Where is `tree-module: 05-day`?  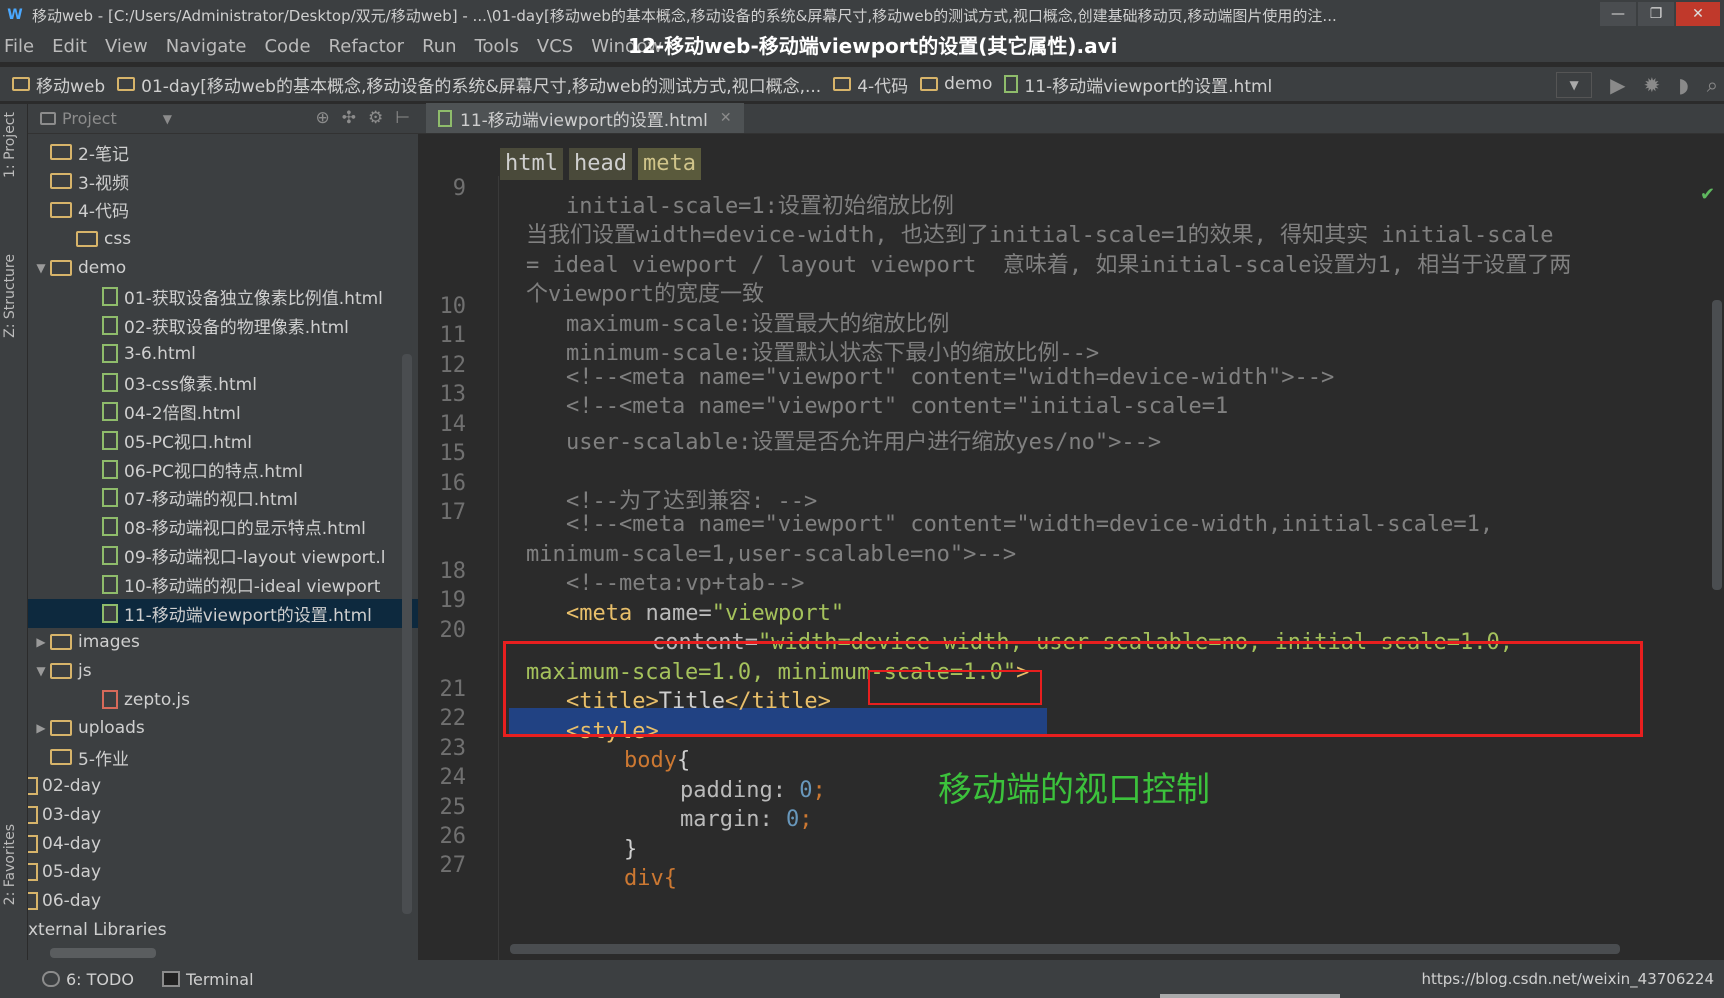 tree-module: 05-day is located at coordinates (223, 872).